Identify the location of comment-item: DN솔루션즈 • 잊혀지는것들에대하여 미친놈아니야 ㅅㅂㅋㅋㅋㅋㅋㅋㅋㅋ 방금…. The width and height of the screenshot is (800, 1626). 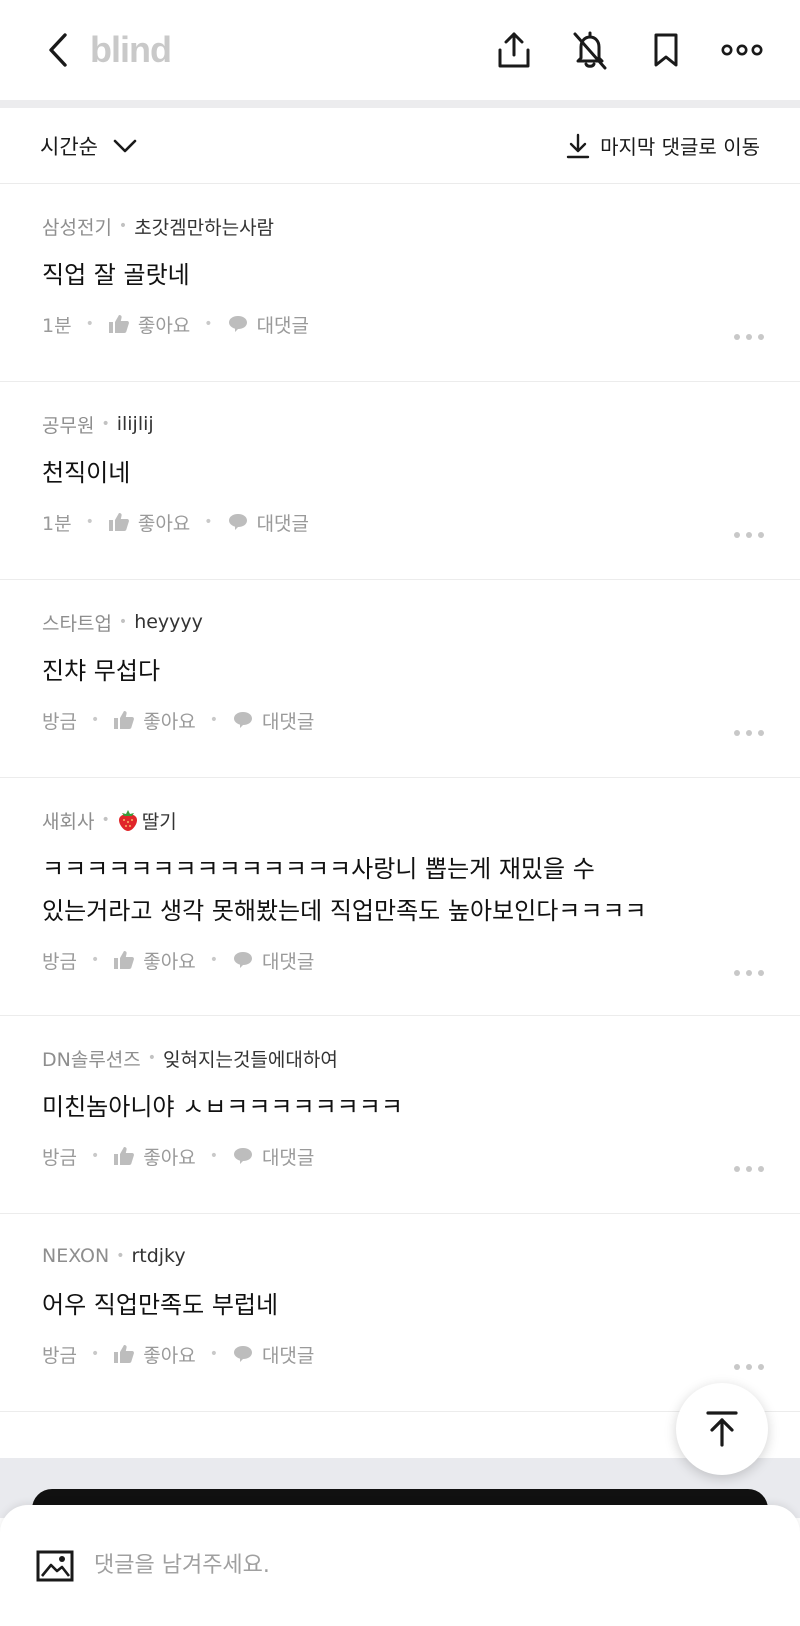
(400, 1115).